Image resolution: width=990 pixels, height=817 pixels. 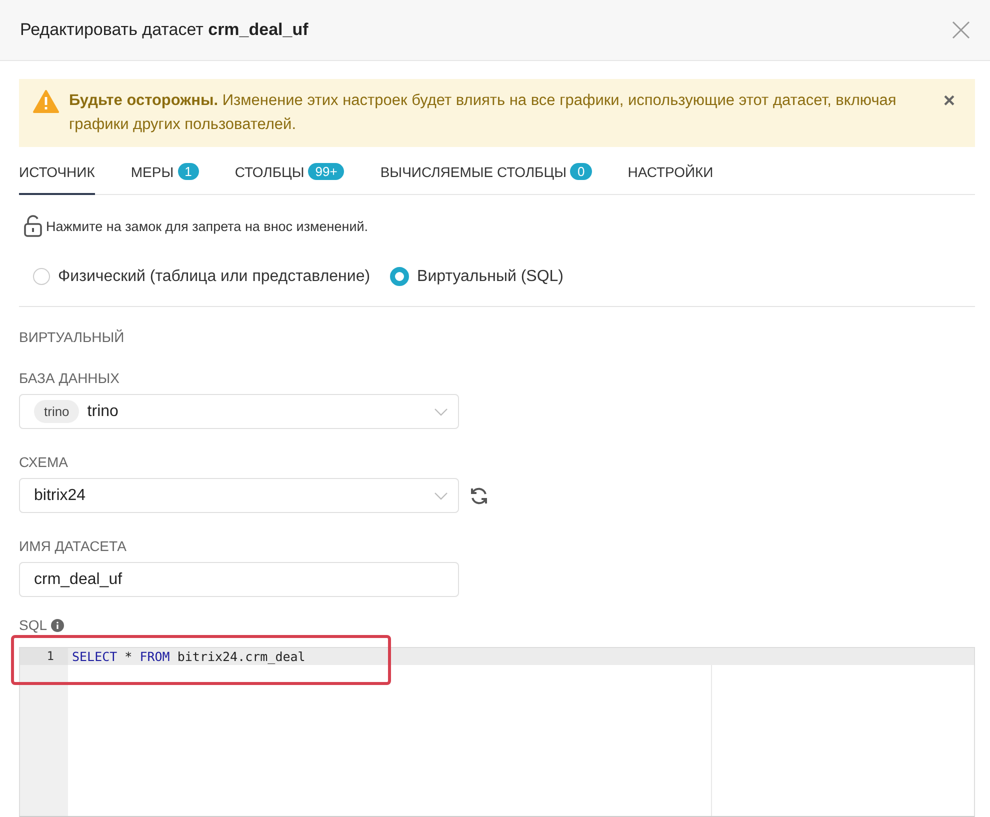 What do you see at coordinates (72, 337) in the screenshot?
I see `section-title: ВИРТУАЛЬНЫЙ` at bounding box center [72, 337].